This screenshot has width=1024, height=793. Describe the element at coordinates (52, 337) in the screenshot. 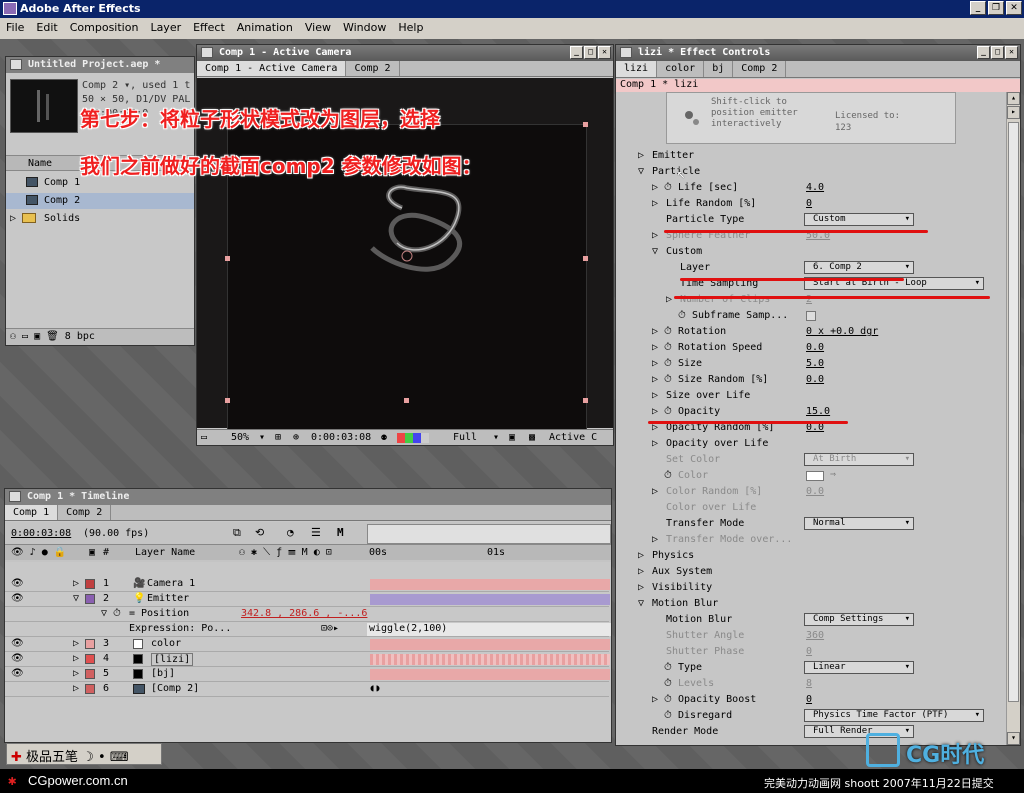

I see `trash-icon: 🗑` at that location.